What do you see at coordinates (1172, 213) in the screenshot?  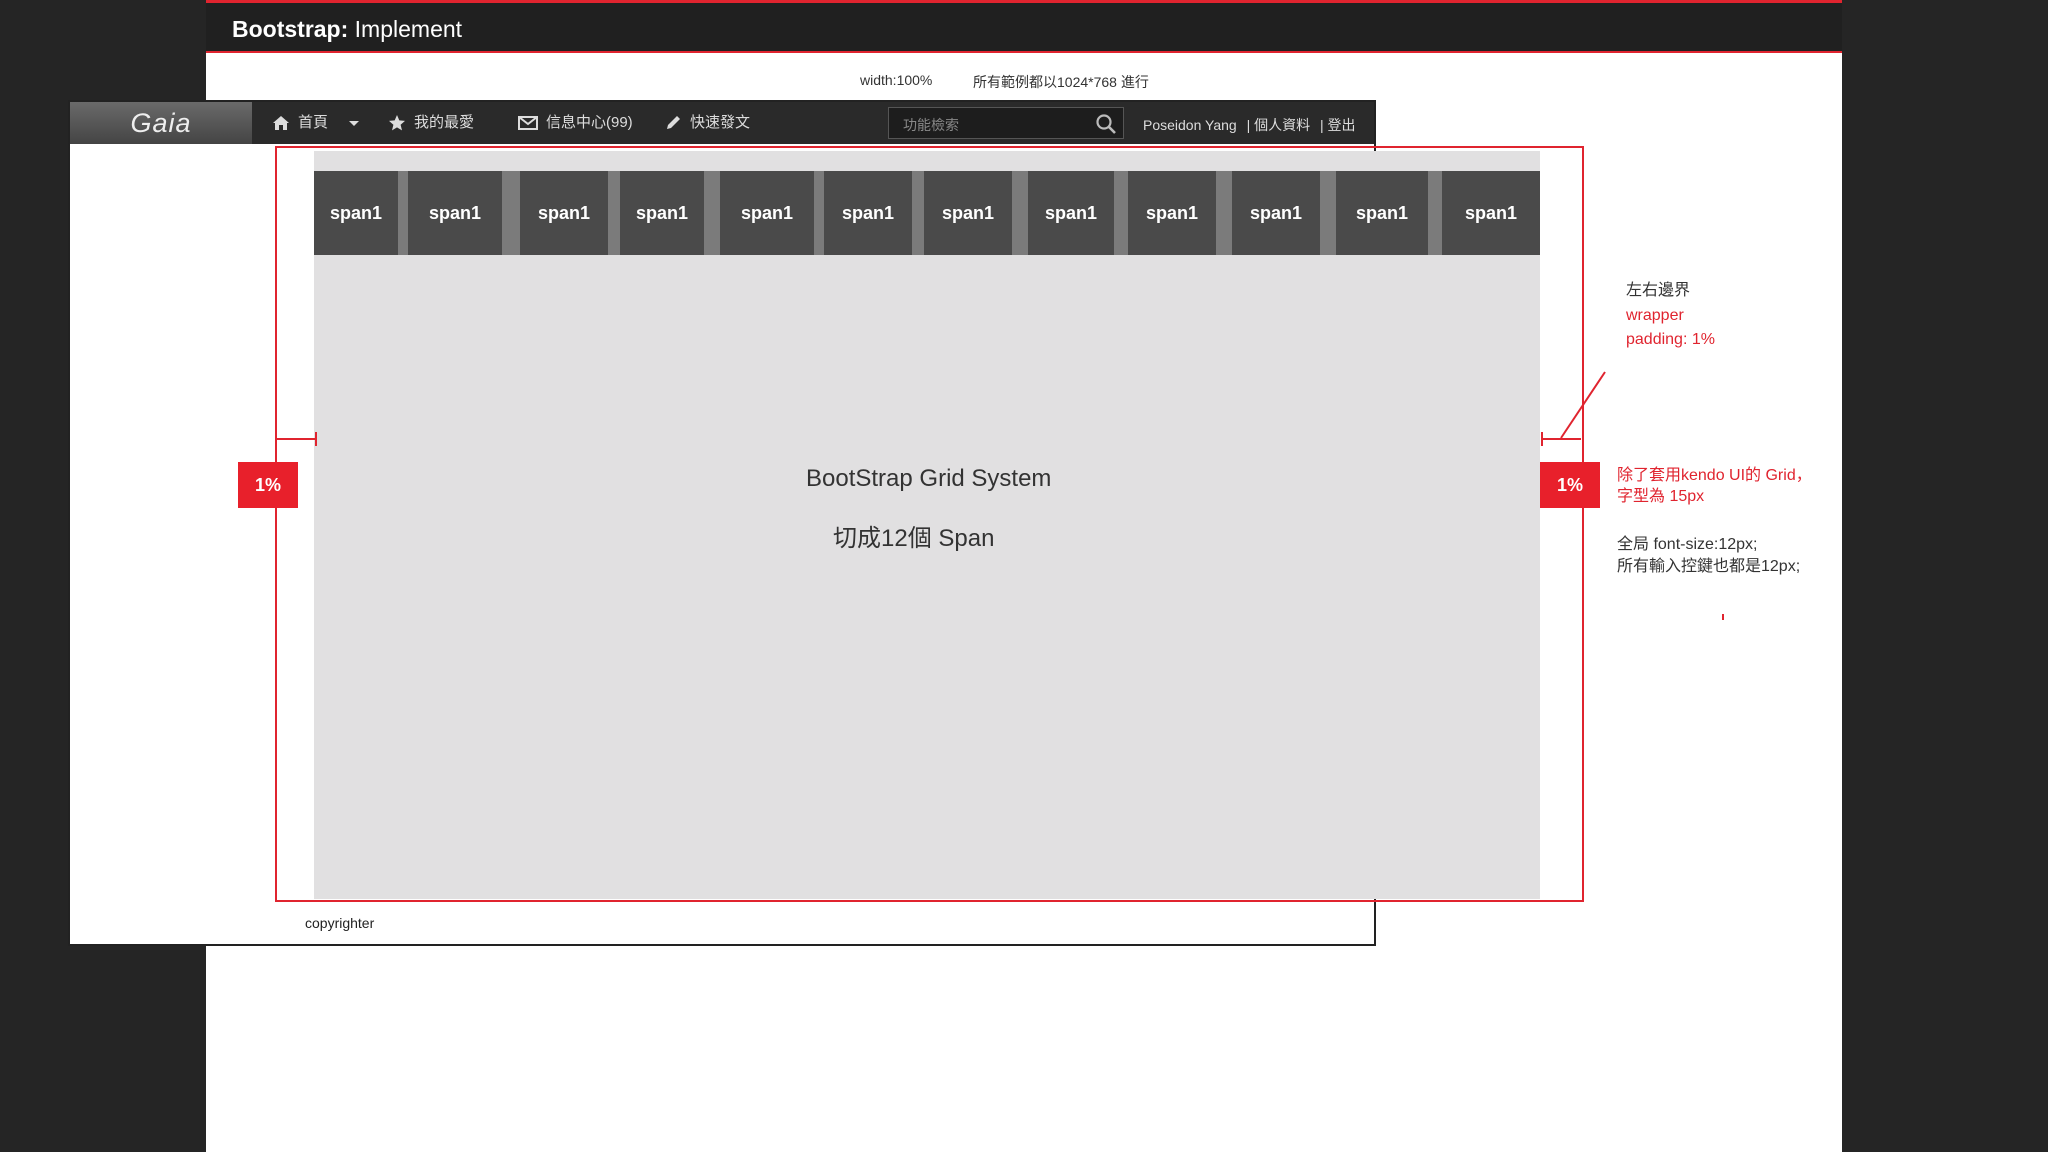 I see `span-column-9: span1` at bounding box center [1172, 213].